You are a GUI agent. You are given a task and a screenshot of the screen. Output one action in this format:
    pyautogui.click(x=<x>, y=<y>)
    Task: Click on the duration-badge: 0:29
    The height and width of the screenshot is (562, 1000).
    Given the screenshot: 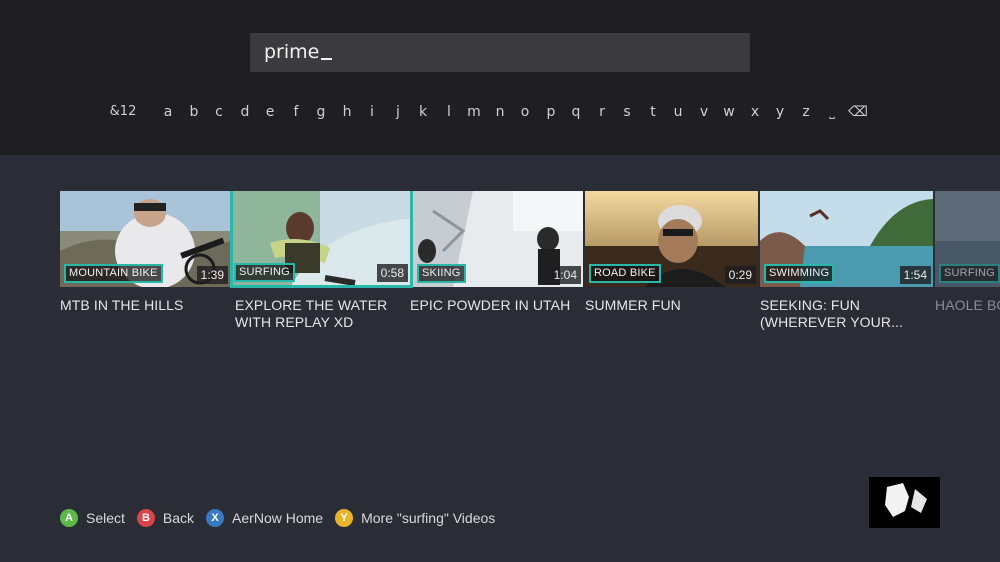 What is the action you would take?
    pyautogui.click(x=740, y=275)
    